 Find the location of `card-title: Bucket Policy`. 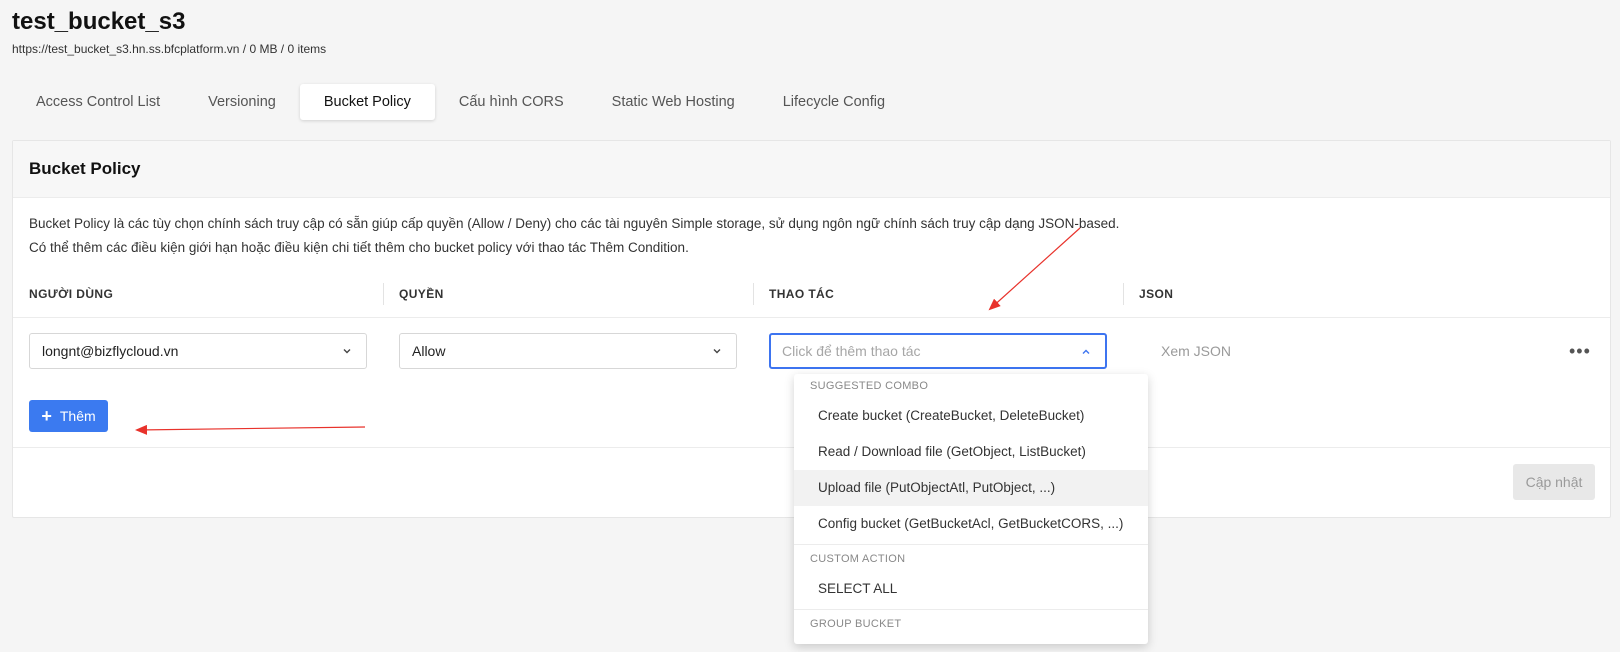

card-title: Bucket Policy is located at coordinates (85, 168).